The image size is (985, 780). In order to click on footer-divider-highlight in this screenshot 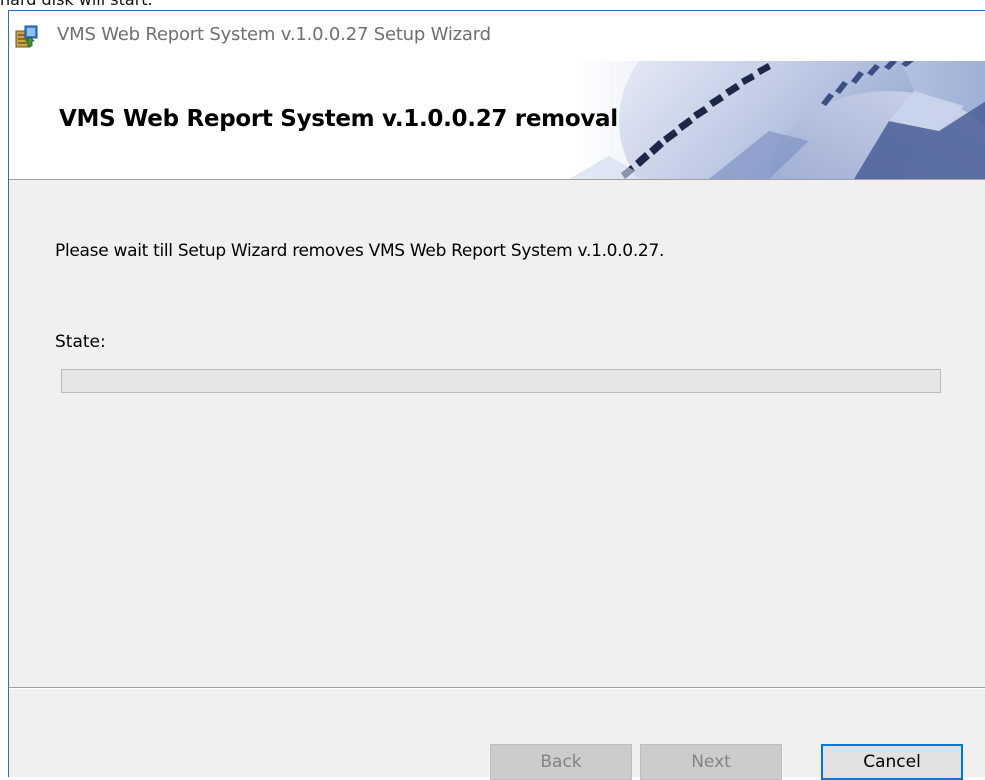, I will do `click(497, 688)`.